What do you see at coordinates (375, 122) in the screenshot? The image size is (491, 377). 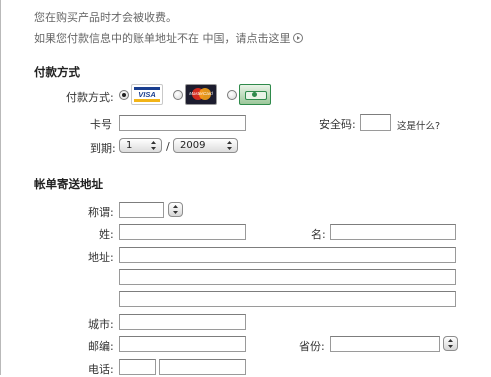 I see `security-code-input` at bounding box center [375, 122].